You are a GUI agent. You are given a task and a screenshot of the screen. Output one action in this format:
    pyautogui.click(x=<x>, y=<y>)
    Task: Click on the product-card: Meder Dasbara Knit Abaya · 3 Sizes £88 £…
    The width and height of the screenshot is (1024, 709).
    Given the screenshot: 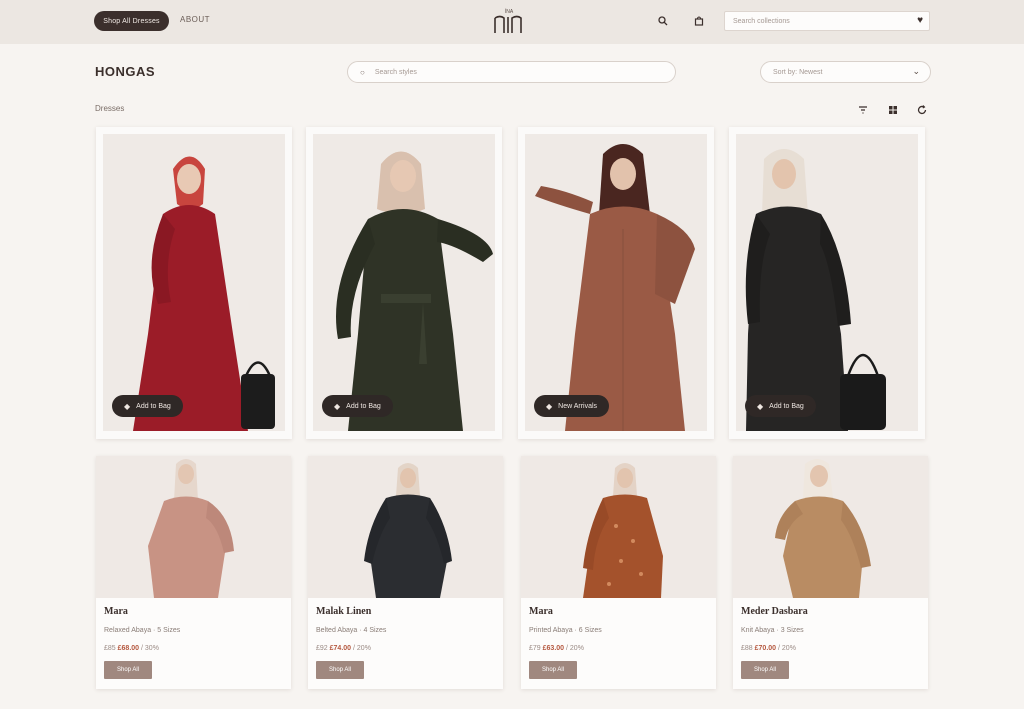 What is the action you would take?
    pyautogui.click(x=830, y=572)
    